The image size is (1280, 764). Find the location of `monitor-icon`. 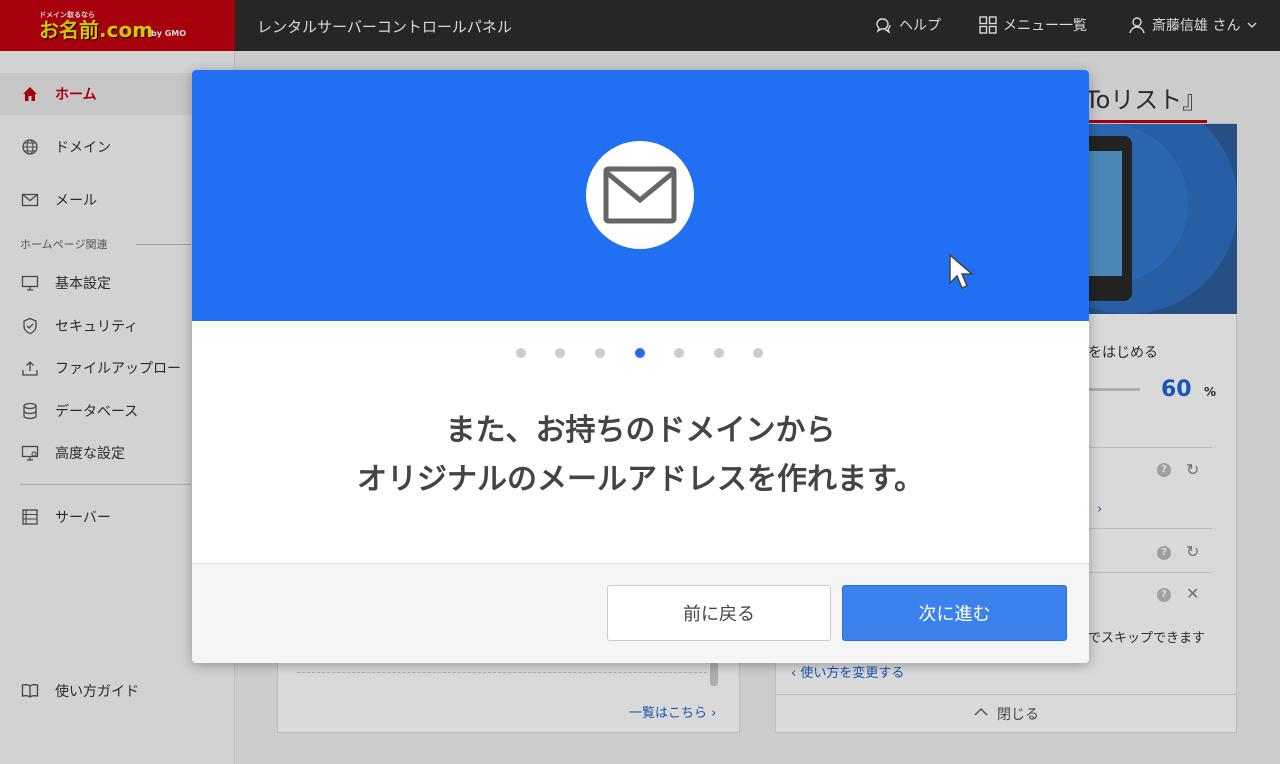

monitor-icon is located at coordinates (30, 283).